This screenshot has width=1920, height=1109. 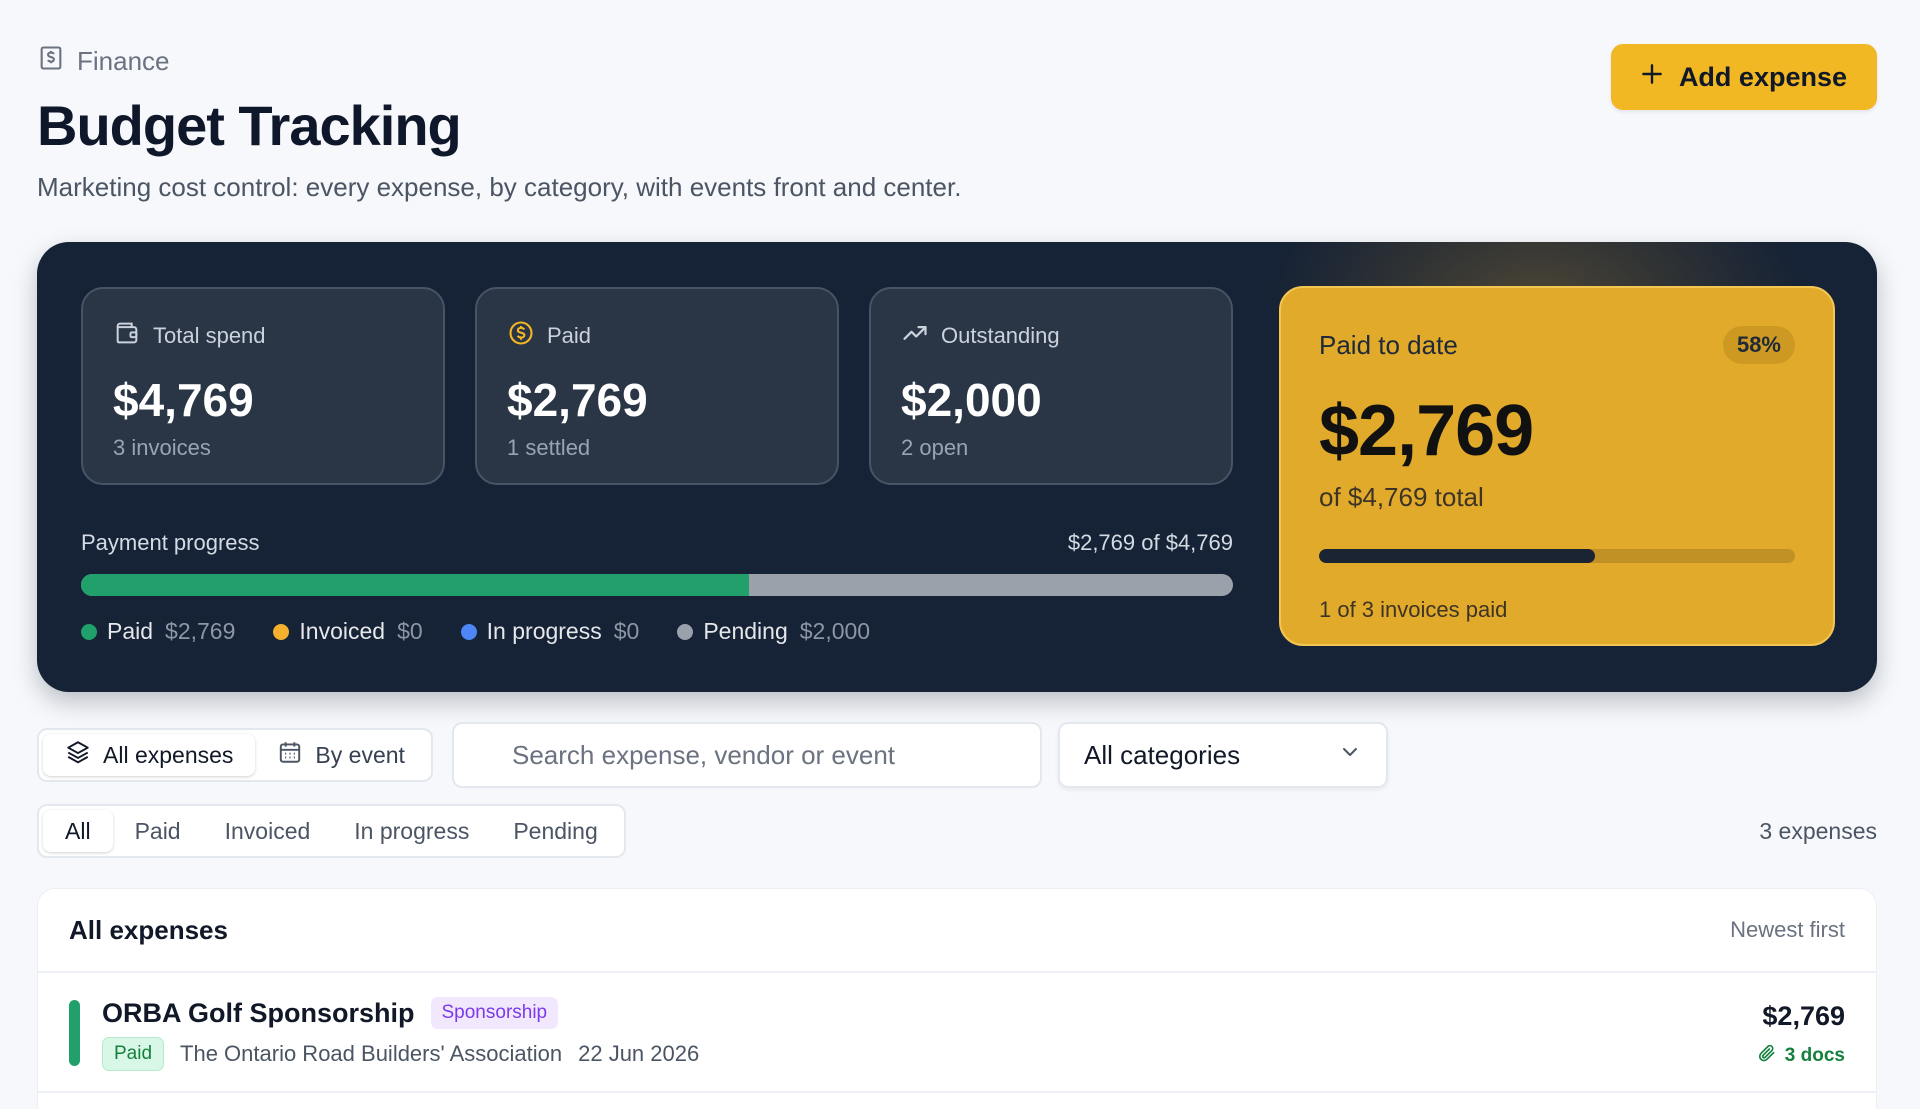 I want to click on list-title: All expenses, so click(x=148, y=929).